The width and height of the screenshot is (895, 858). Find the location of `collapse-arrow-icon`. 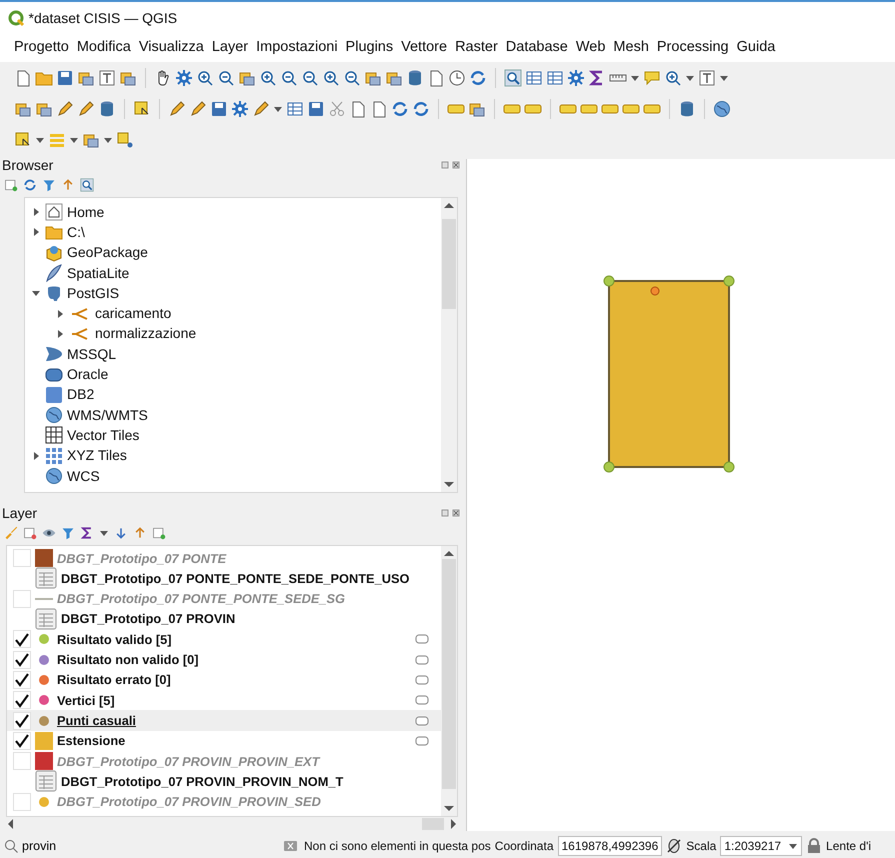

collapse-arrow-icon is located at coordinates (36, 293).